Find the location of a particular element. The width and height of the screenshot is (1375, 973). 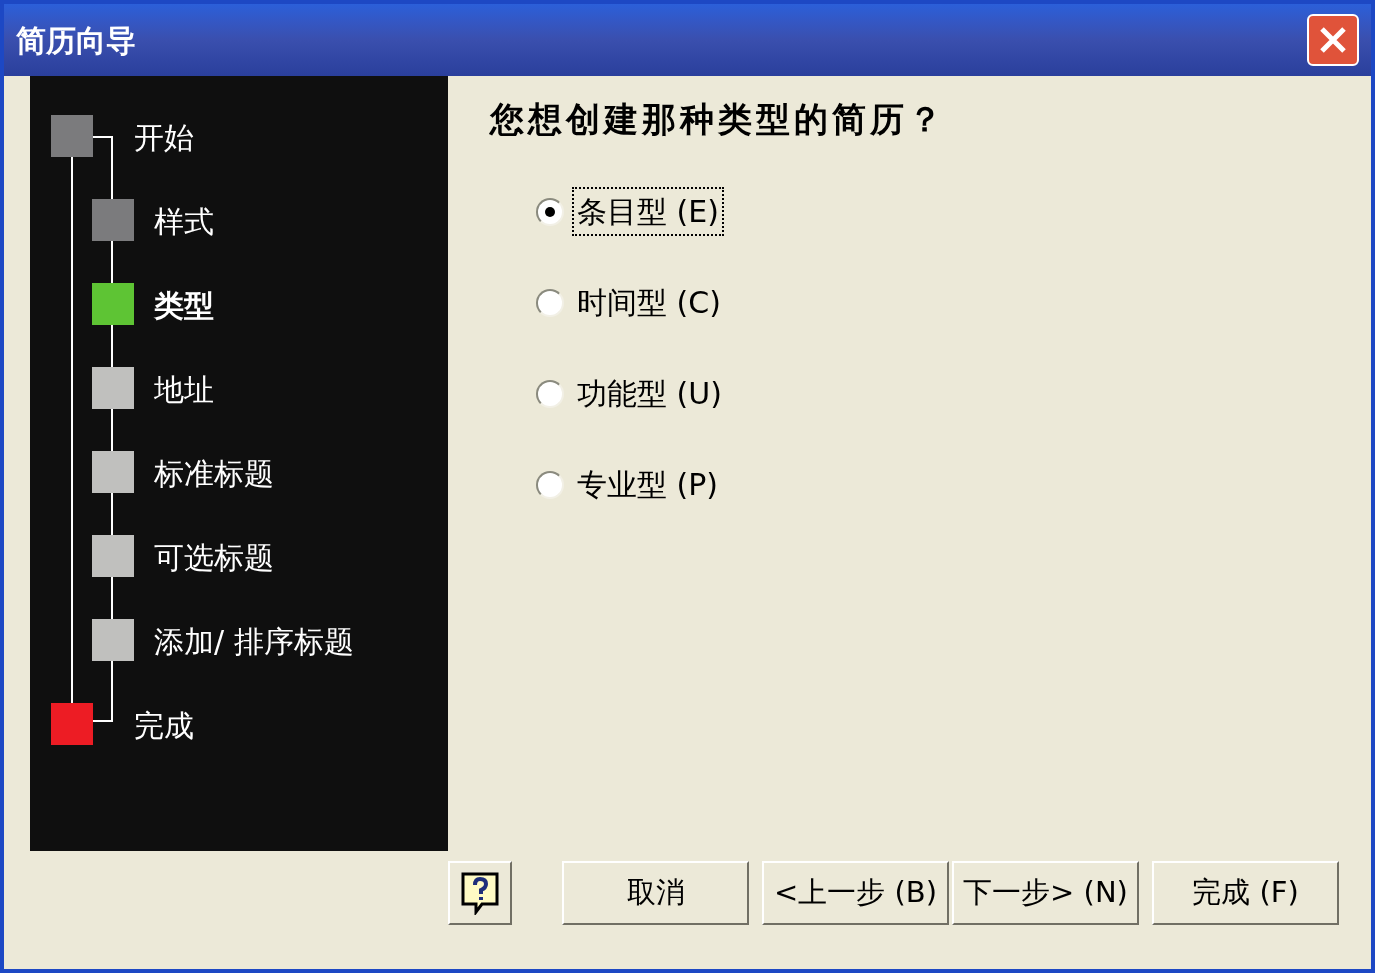

dialog-button: 下一步> (N) is located at coordinates (1045, 893).